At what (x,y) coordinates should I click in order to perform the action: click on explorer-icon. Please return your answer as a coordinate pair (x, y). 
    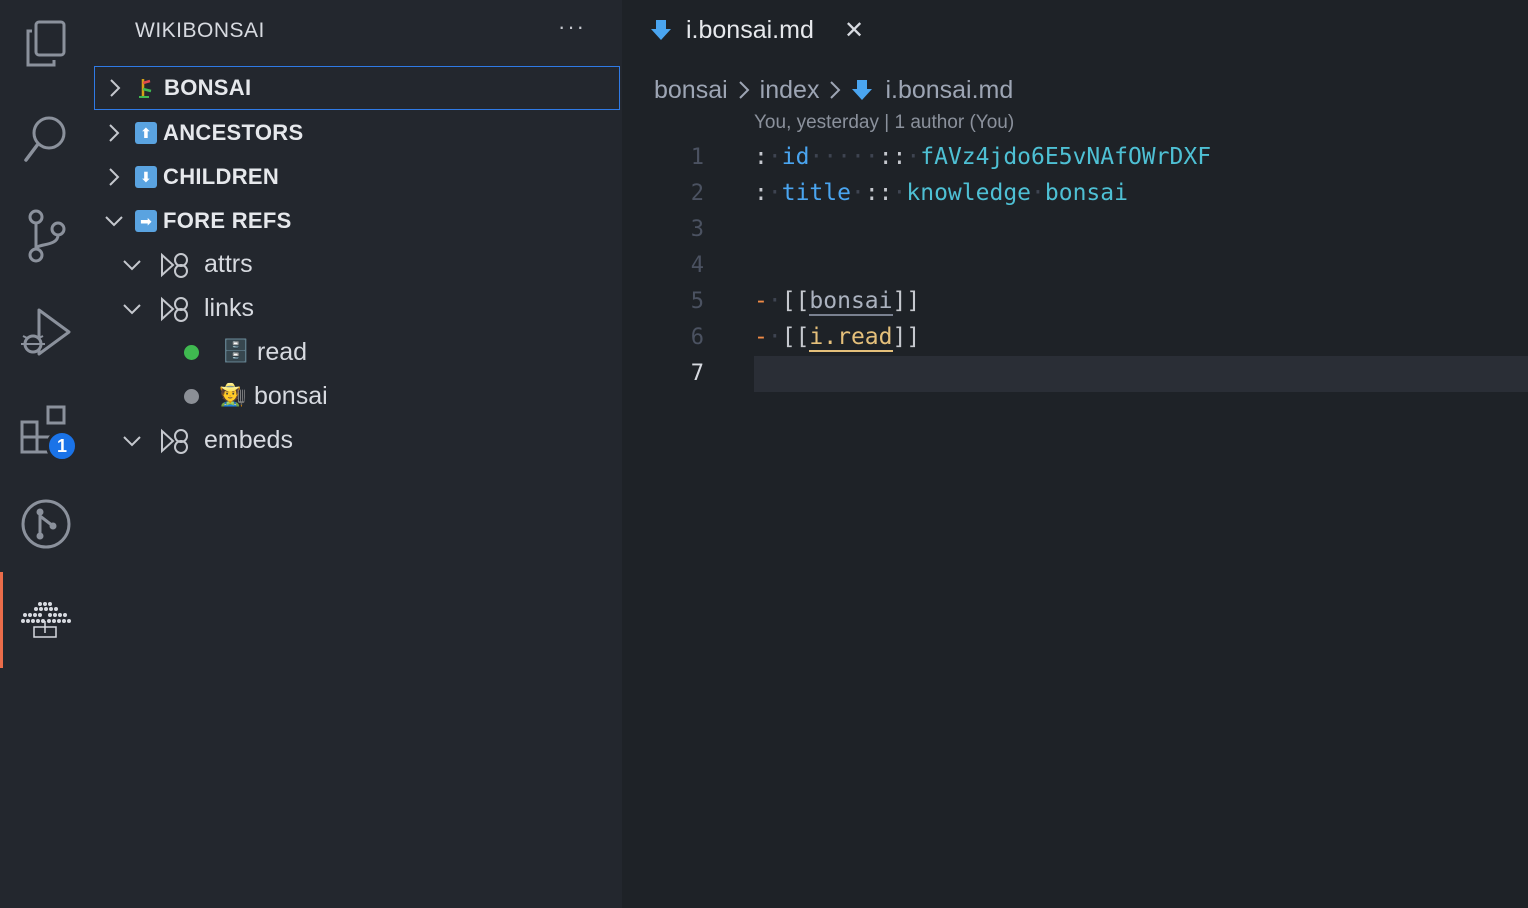
    Looking at the image, I should click on (46, 44).